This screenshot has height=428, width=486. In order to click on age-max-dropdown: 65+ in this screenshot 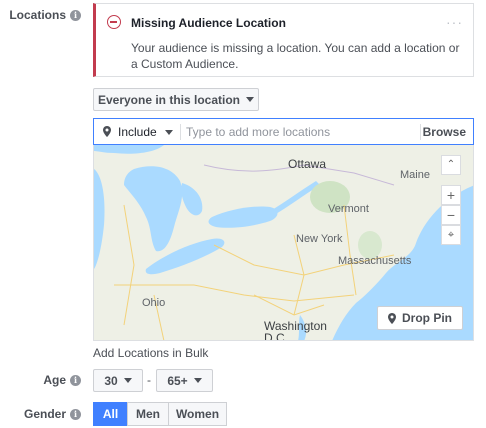, I will do `click(184, 380)`.